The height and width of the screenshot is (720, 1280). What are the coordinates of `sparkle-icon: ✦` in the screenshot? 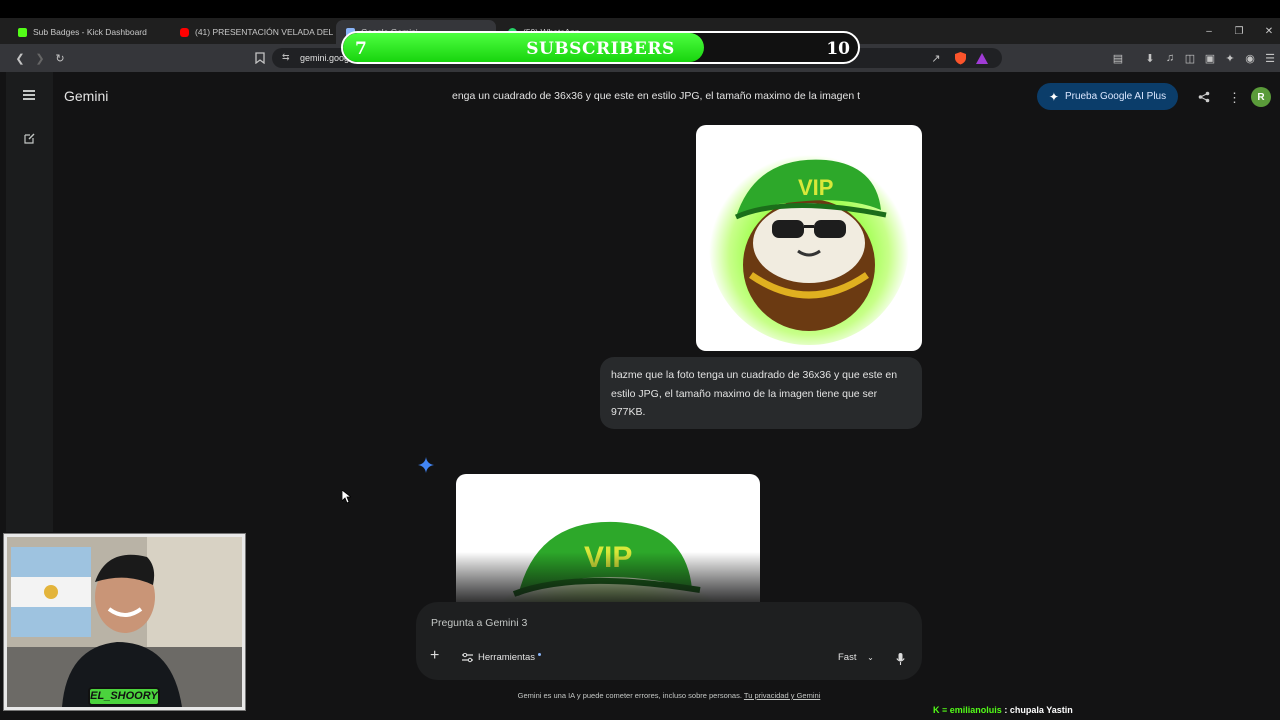 It's located at (1053, 96).